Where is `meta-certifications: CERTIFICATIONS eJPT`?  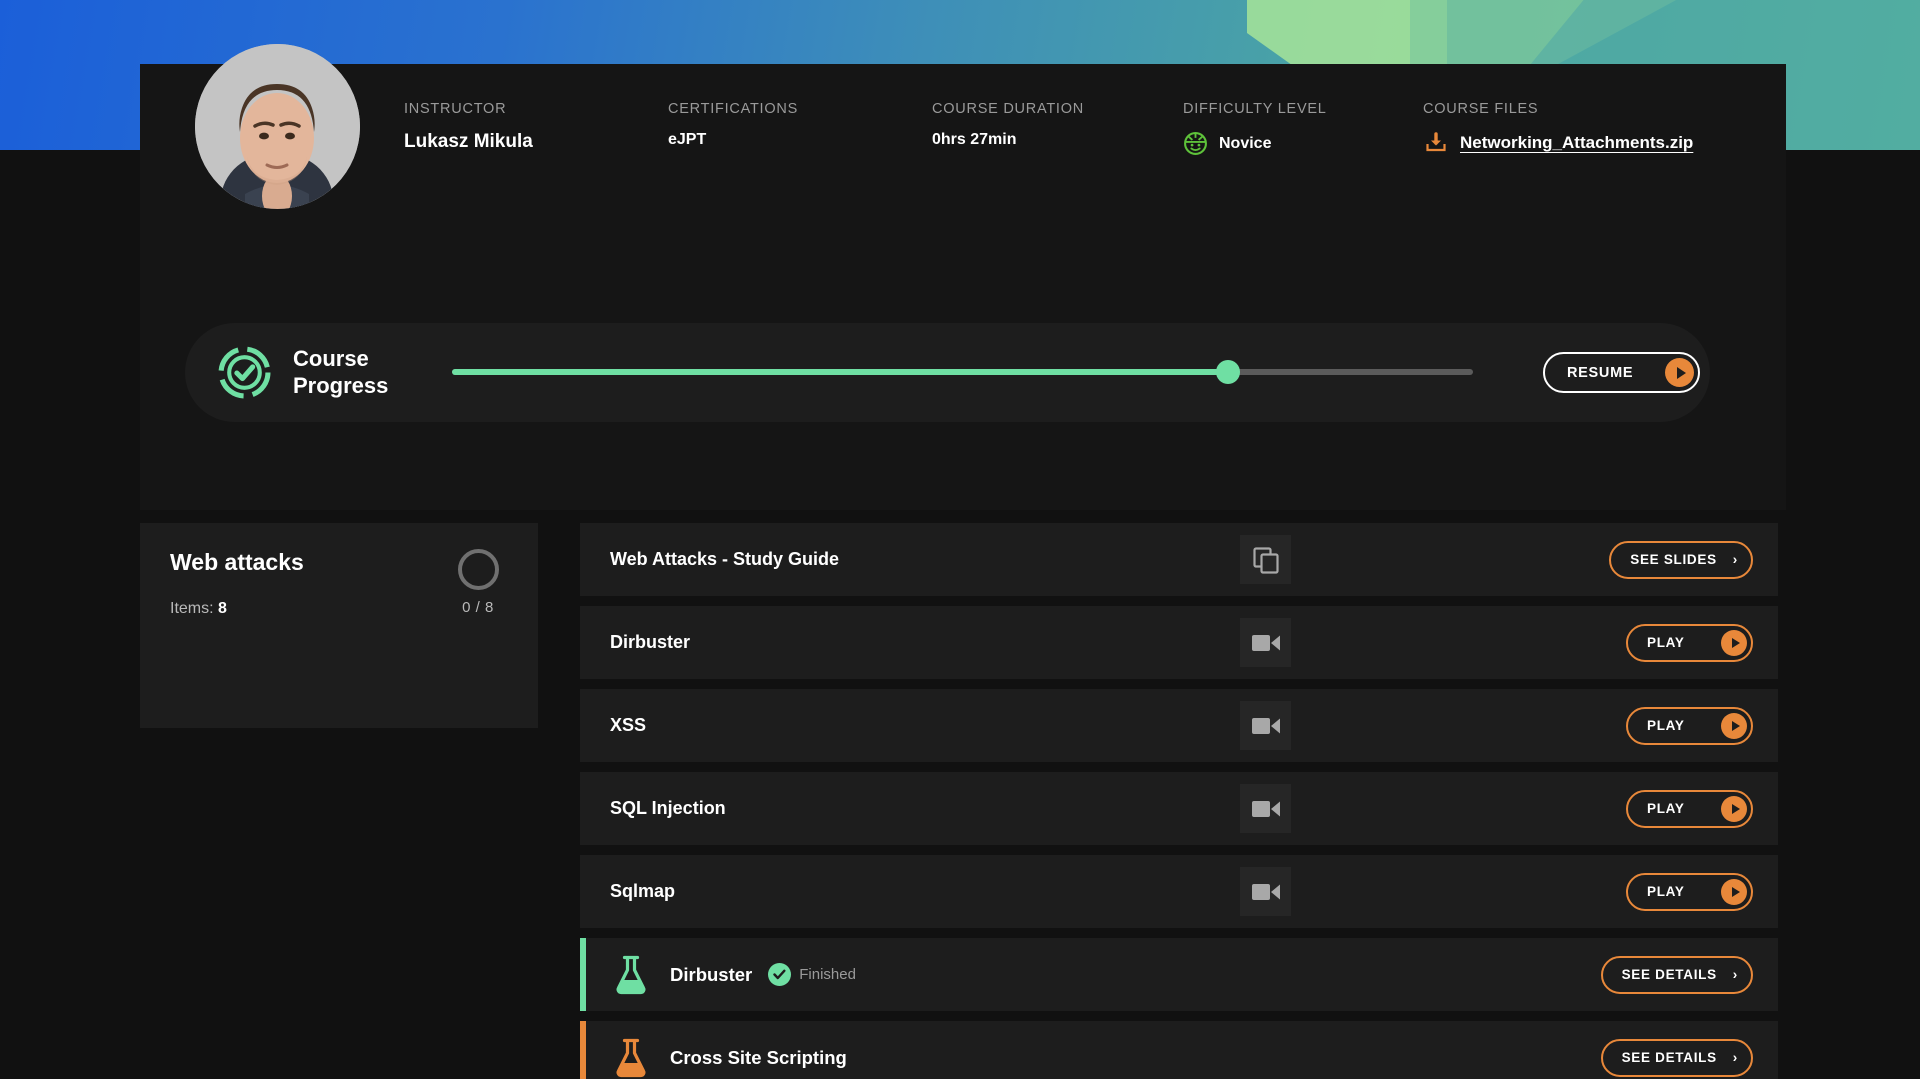
meta-certifications: CERTIFICATIONS eJPT is located at coordinates (800, 128).